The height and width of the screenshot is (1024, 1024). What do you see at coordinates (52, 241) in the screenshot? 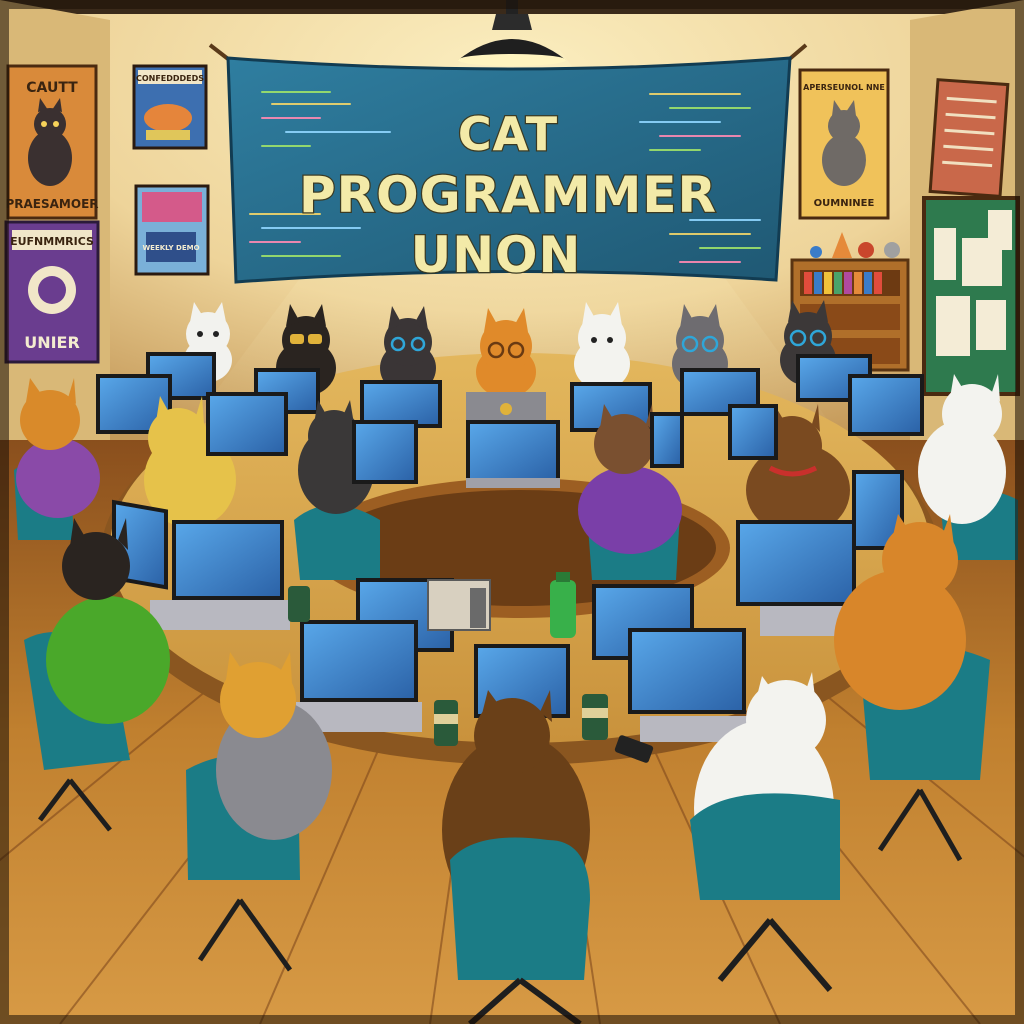
I see `poster-mid-left-title: EUFNMMRICS` at bounding box center [52, 241].